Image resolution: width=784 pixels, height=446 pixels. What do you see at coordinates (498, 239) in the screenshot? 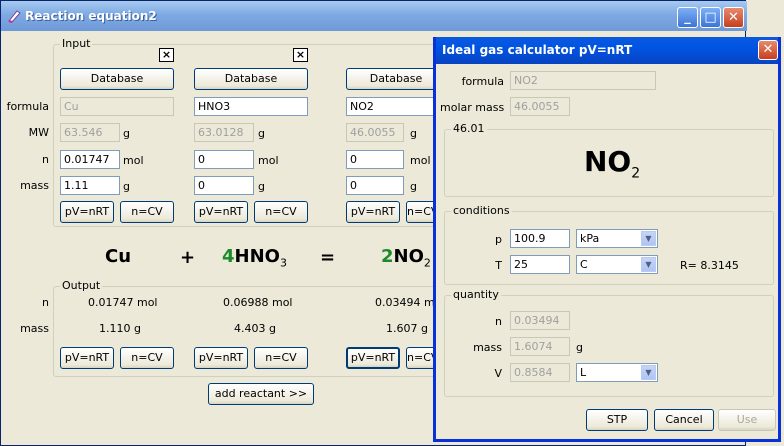
I see `p-label: p` at bounding box center [498, 239].